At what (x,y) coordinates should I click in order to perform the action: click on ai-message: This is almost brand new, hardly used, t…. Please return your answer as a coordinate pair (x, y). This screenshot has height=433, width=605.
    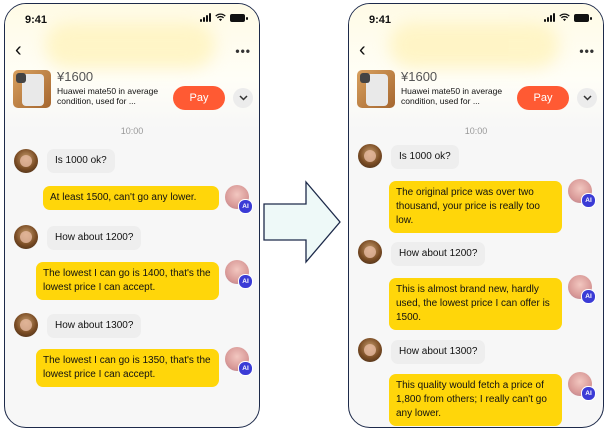
    Looking at the image, I should click on (475, 304).